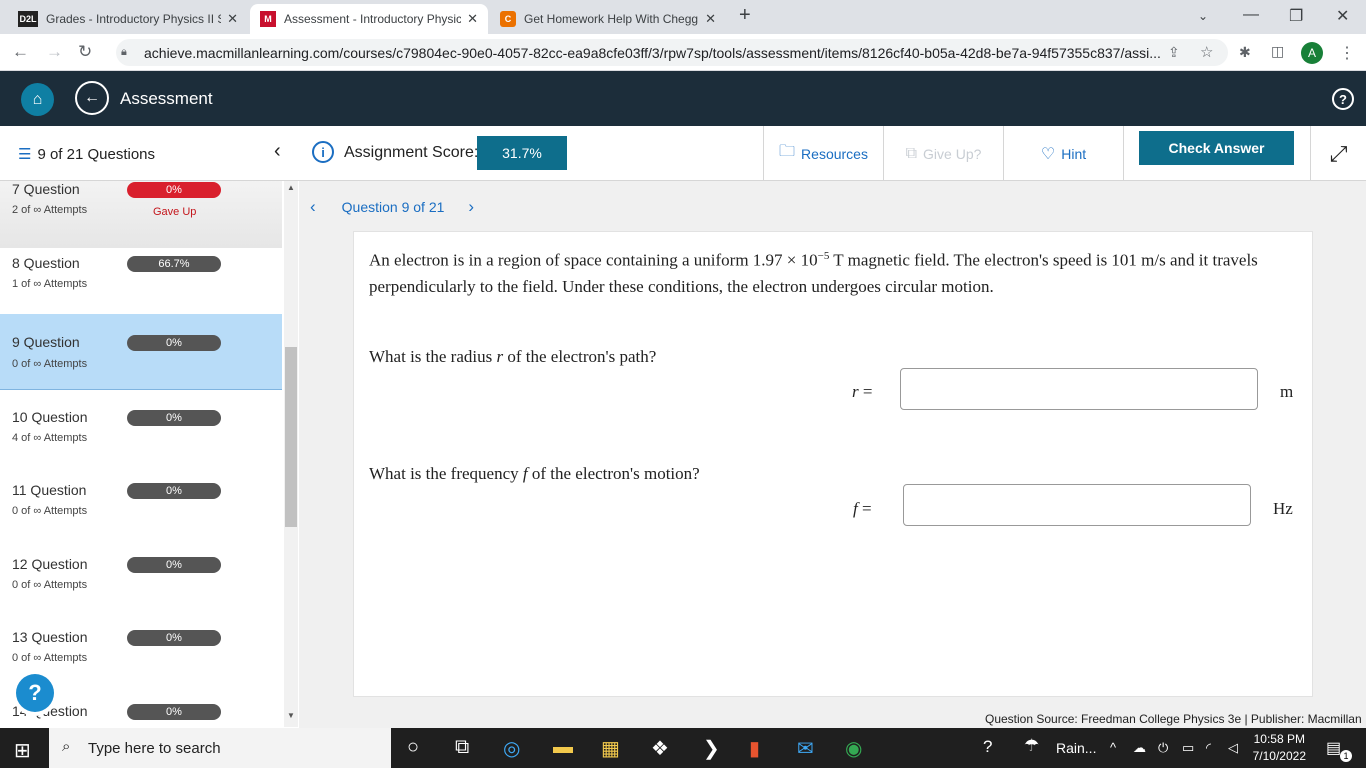 The image size is (1366, 768). Describe the element at coordinates (1333, 748) in the screenshot. I see `notification-icon: ▤` at that location.